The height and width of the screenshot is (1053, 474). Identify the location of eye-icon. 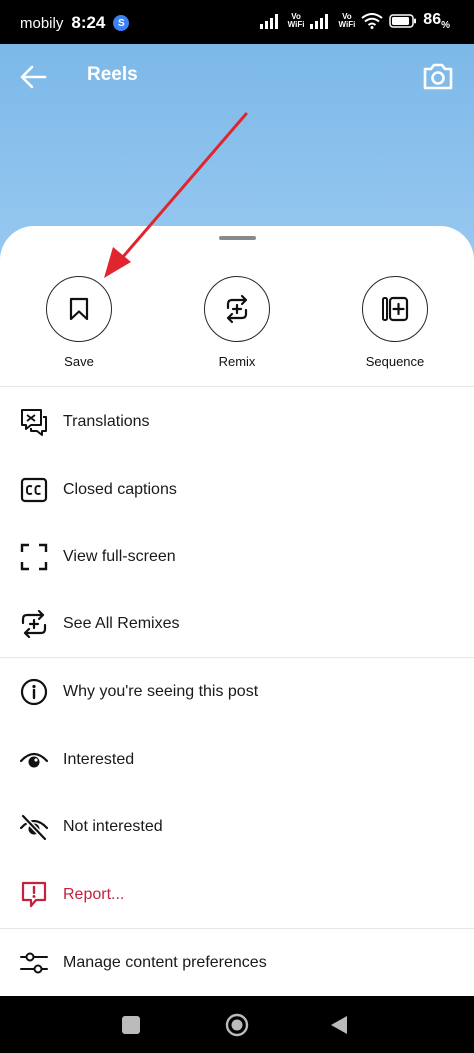
(34, 760).